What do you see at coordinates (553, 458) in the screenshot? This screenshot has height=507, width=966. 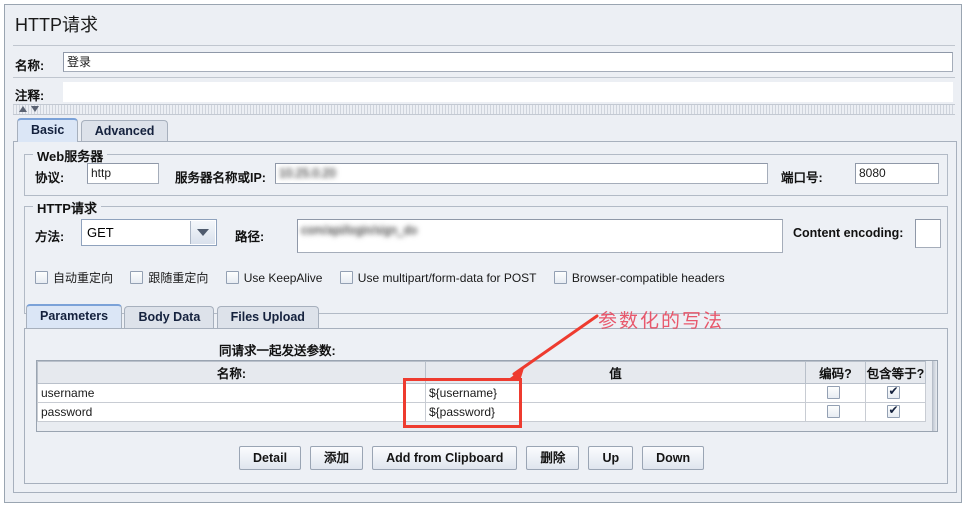 I see `delete-button: 删除` at bounding box center [553, 458].